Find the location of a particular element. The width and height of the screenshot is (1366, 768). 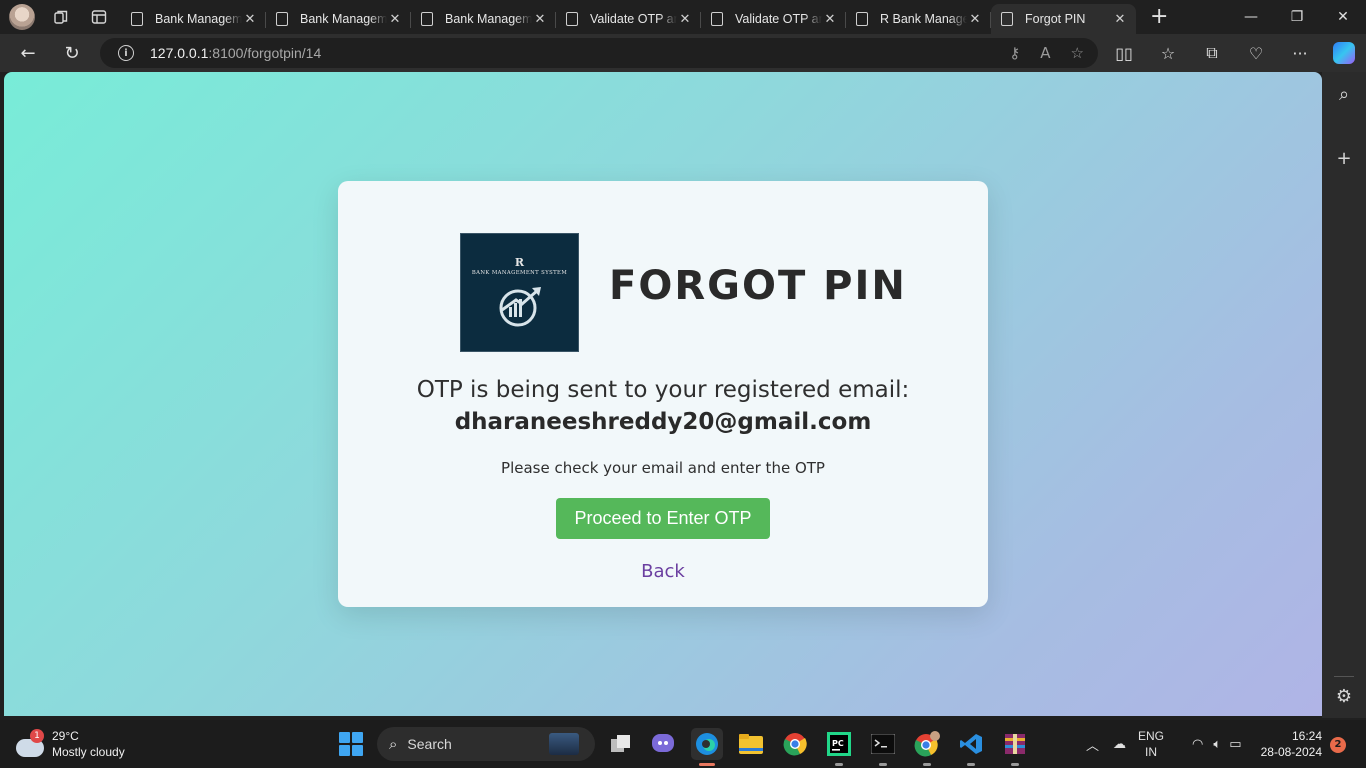

date: 28-08-2024 is located at coordinates (1291, 752).